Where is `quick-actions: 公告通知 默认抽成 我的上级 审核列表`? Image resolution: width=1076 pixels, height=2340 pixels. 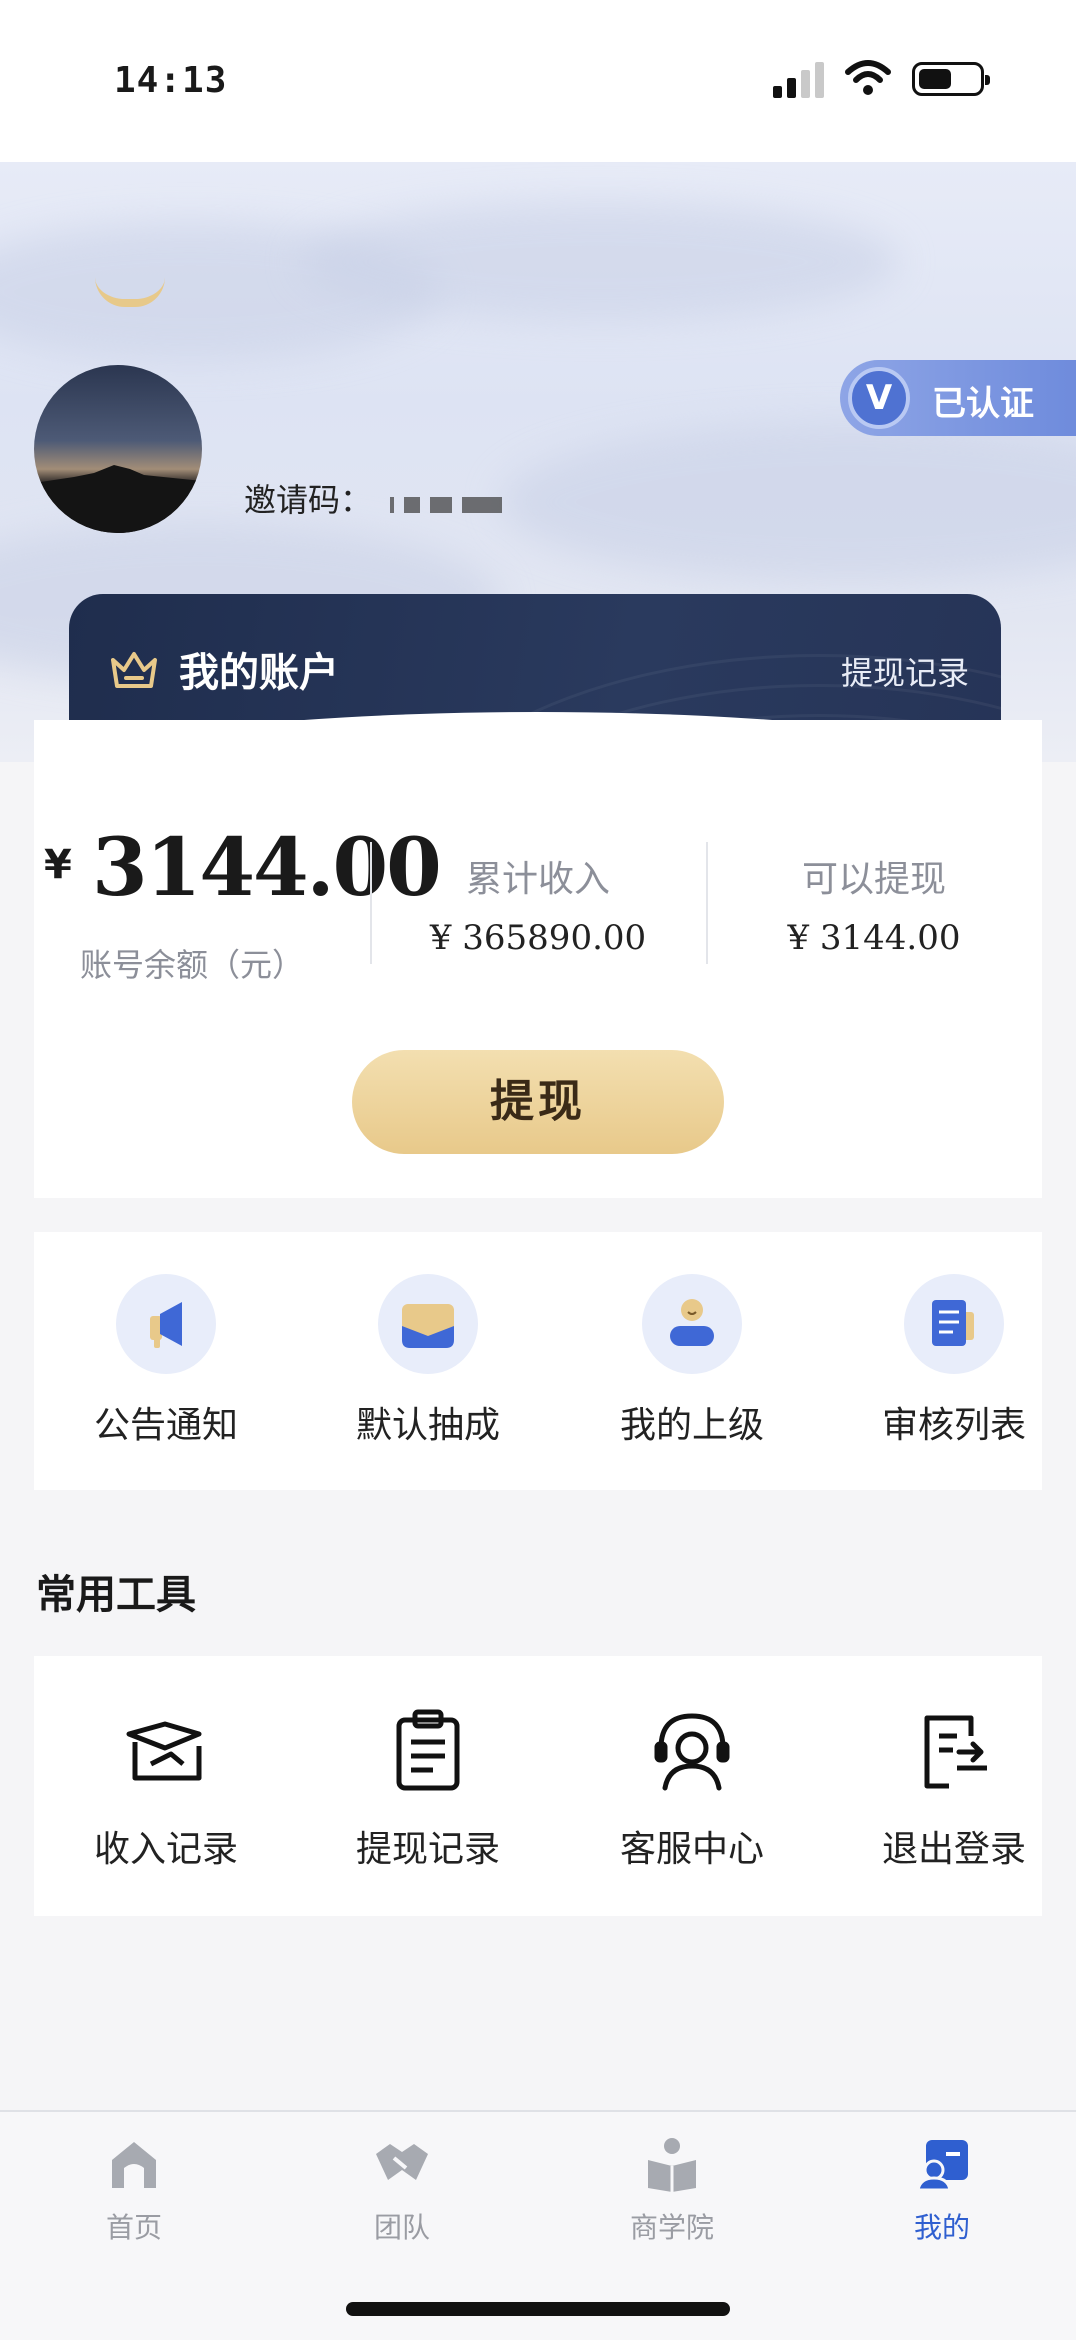
quick-actions: 公告通知 默认抽成 我的上级 审核列表 is located at coordinates (538, 1361).